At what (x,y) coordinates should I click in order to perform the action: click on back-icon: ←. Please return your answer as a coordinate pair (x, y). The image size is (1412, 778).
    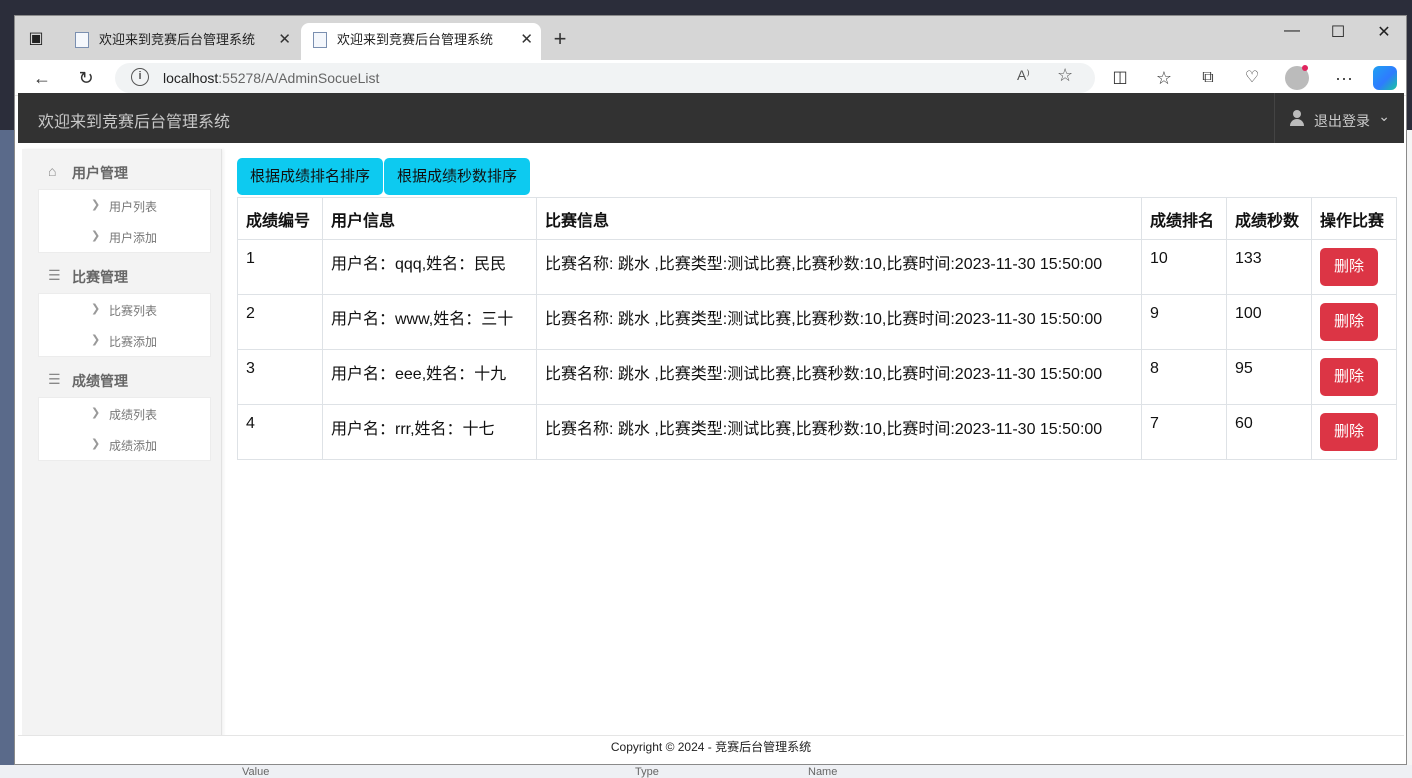
    Looking at the image, I should click on (42, 78).